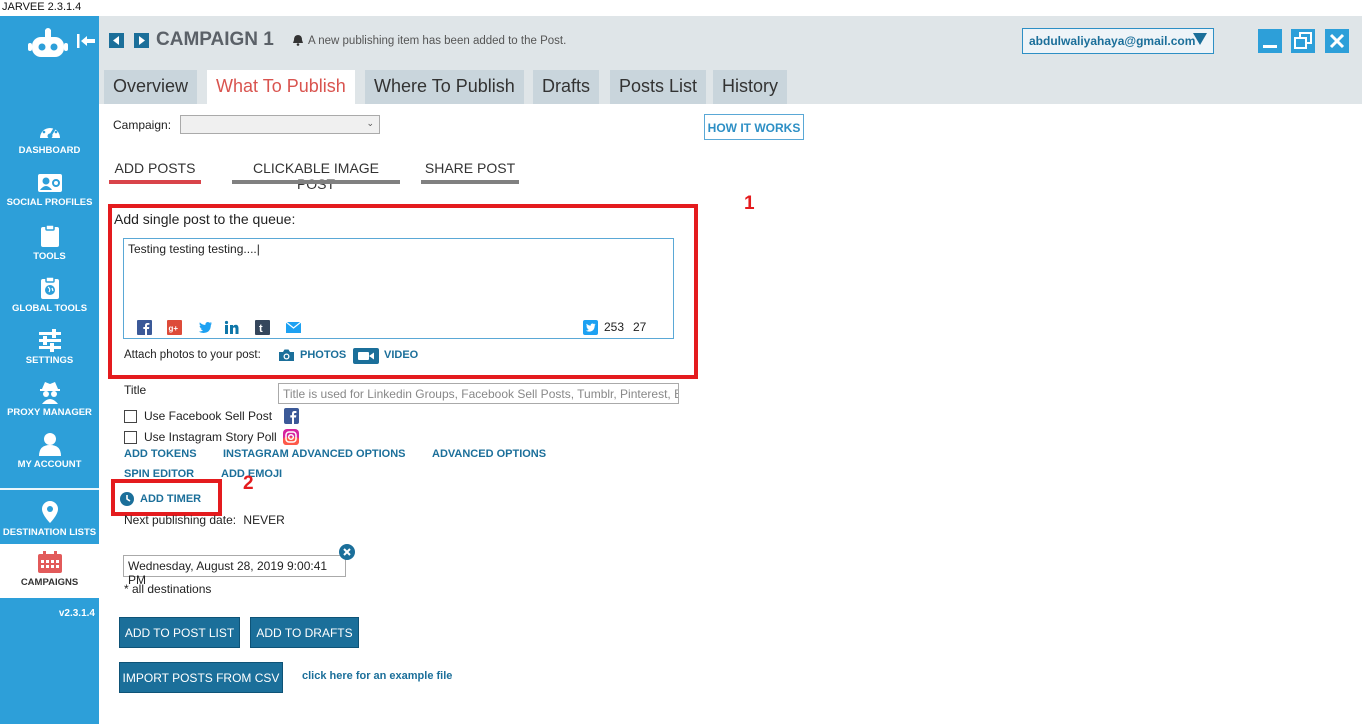 The image size is (1362, 724). I want to click on instagram-story-poll-label: Use Instagram Story Poll, so click(210, 437).